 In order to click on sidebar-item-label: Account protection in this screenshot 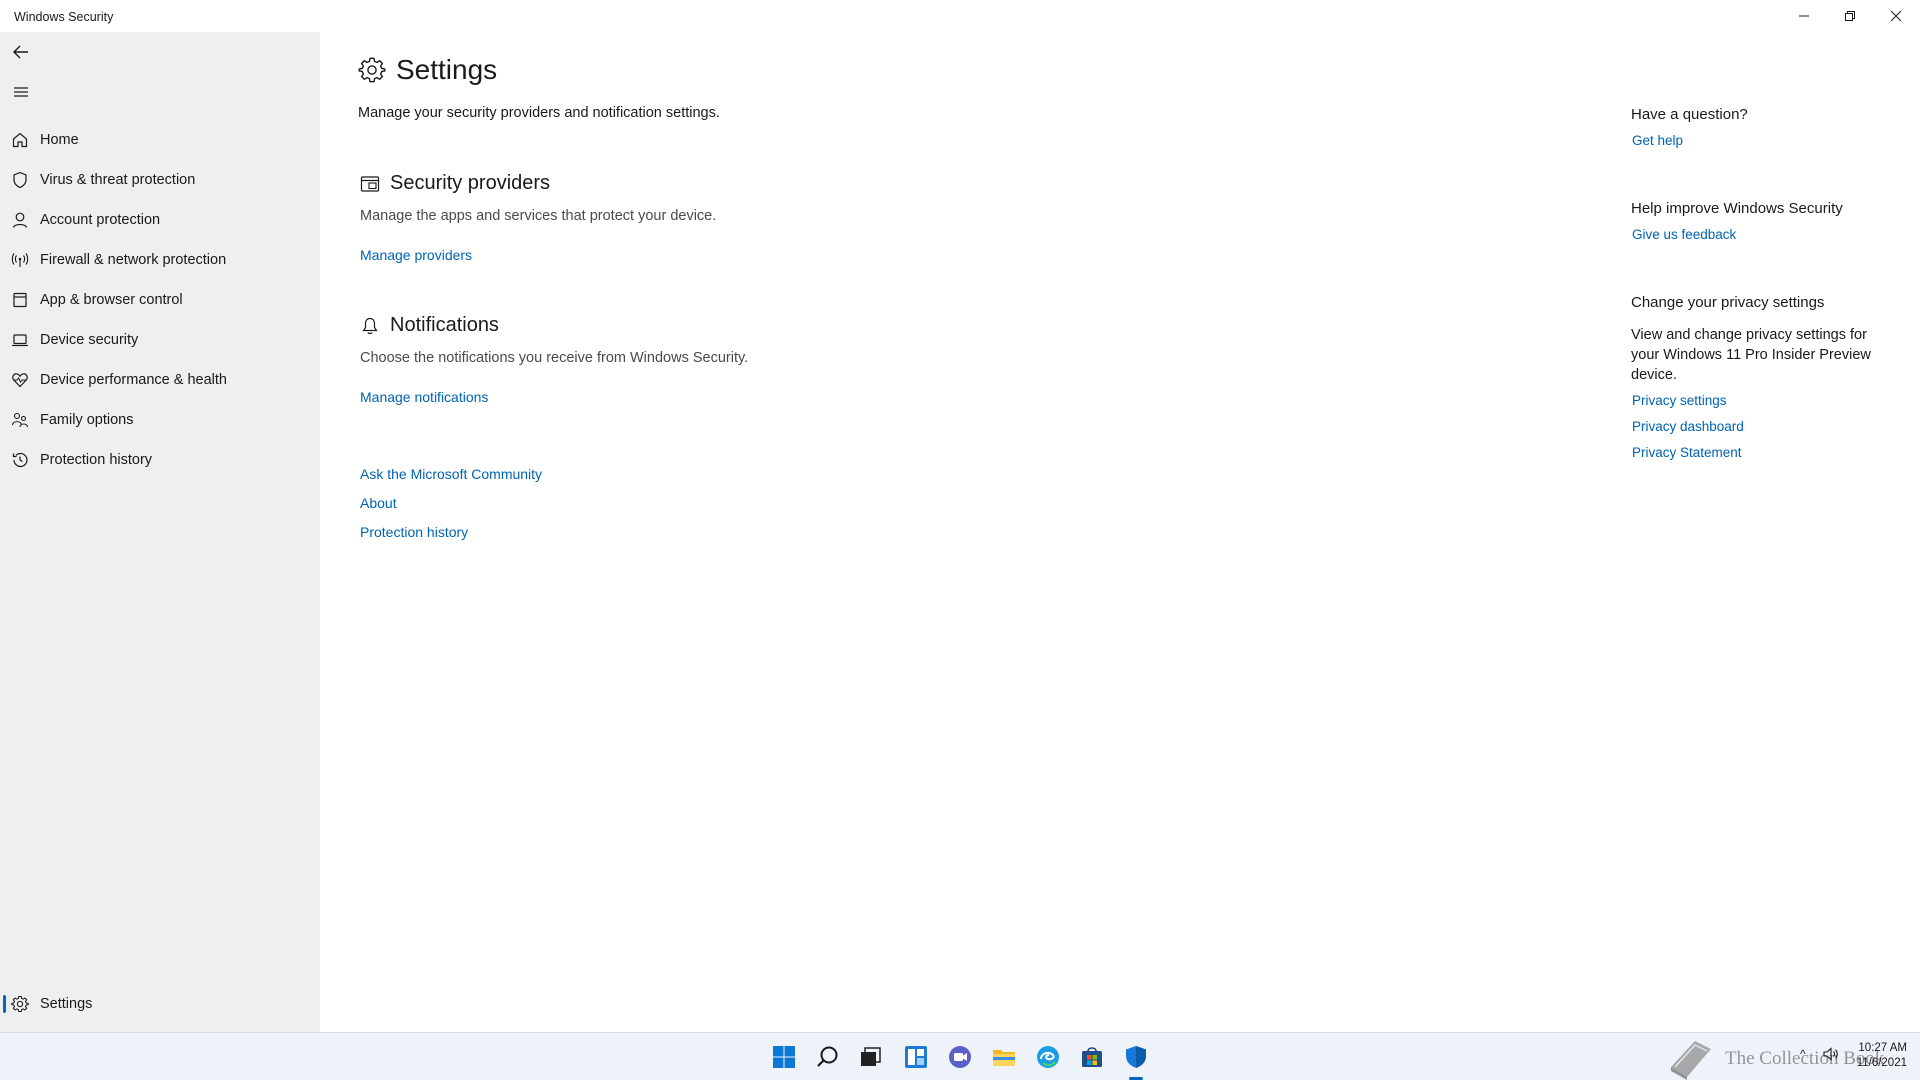, I will do `click(100, 220)`.